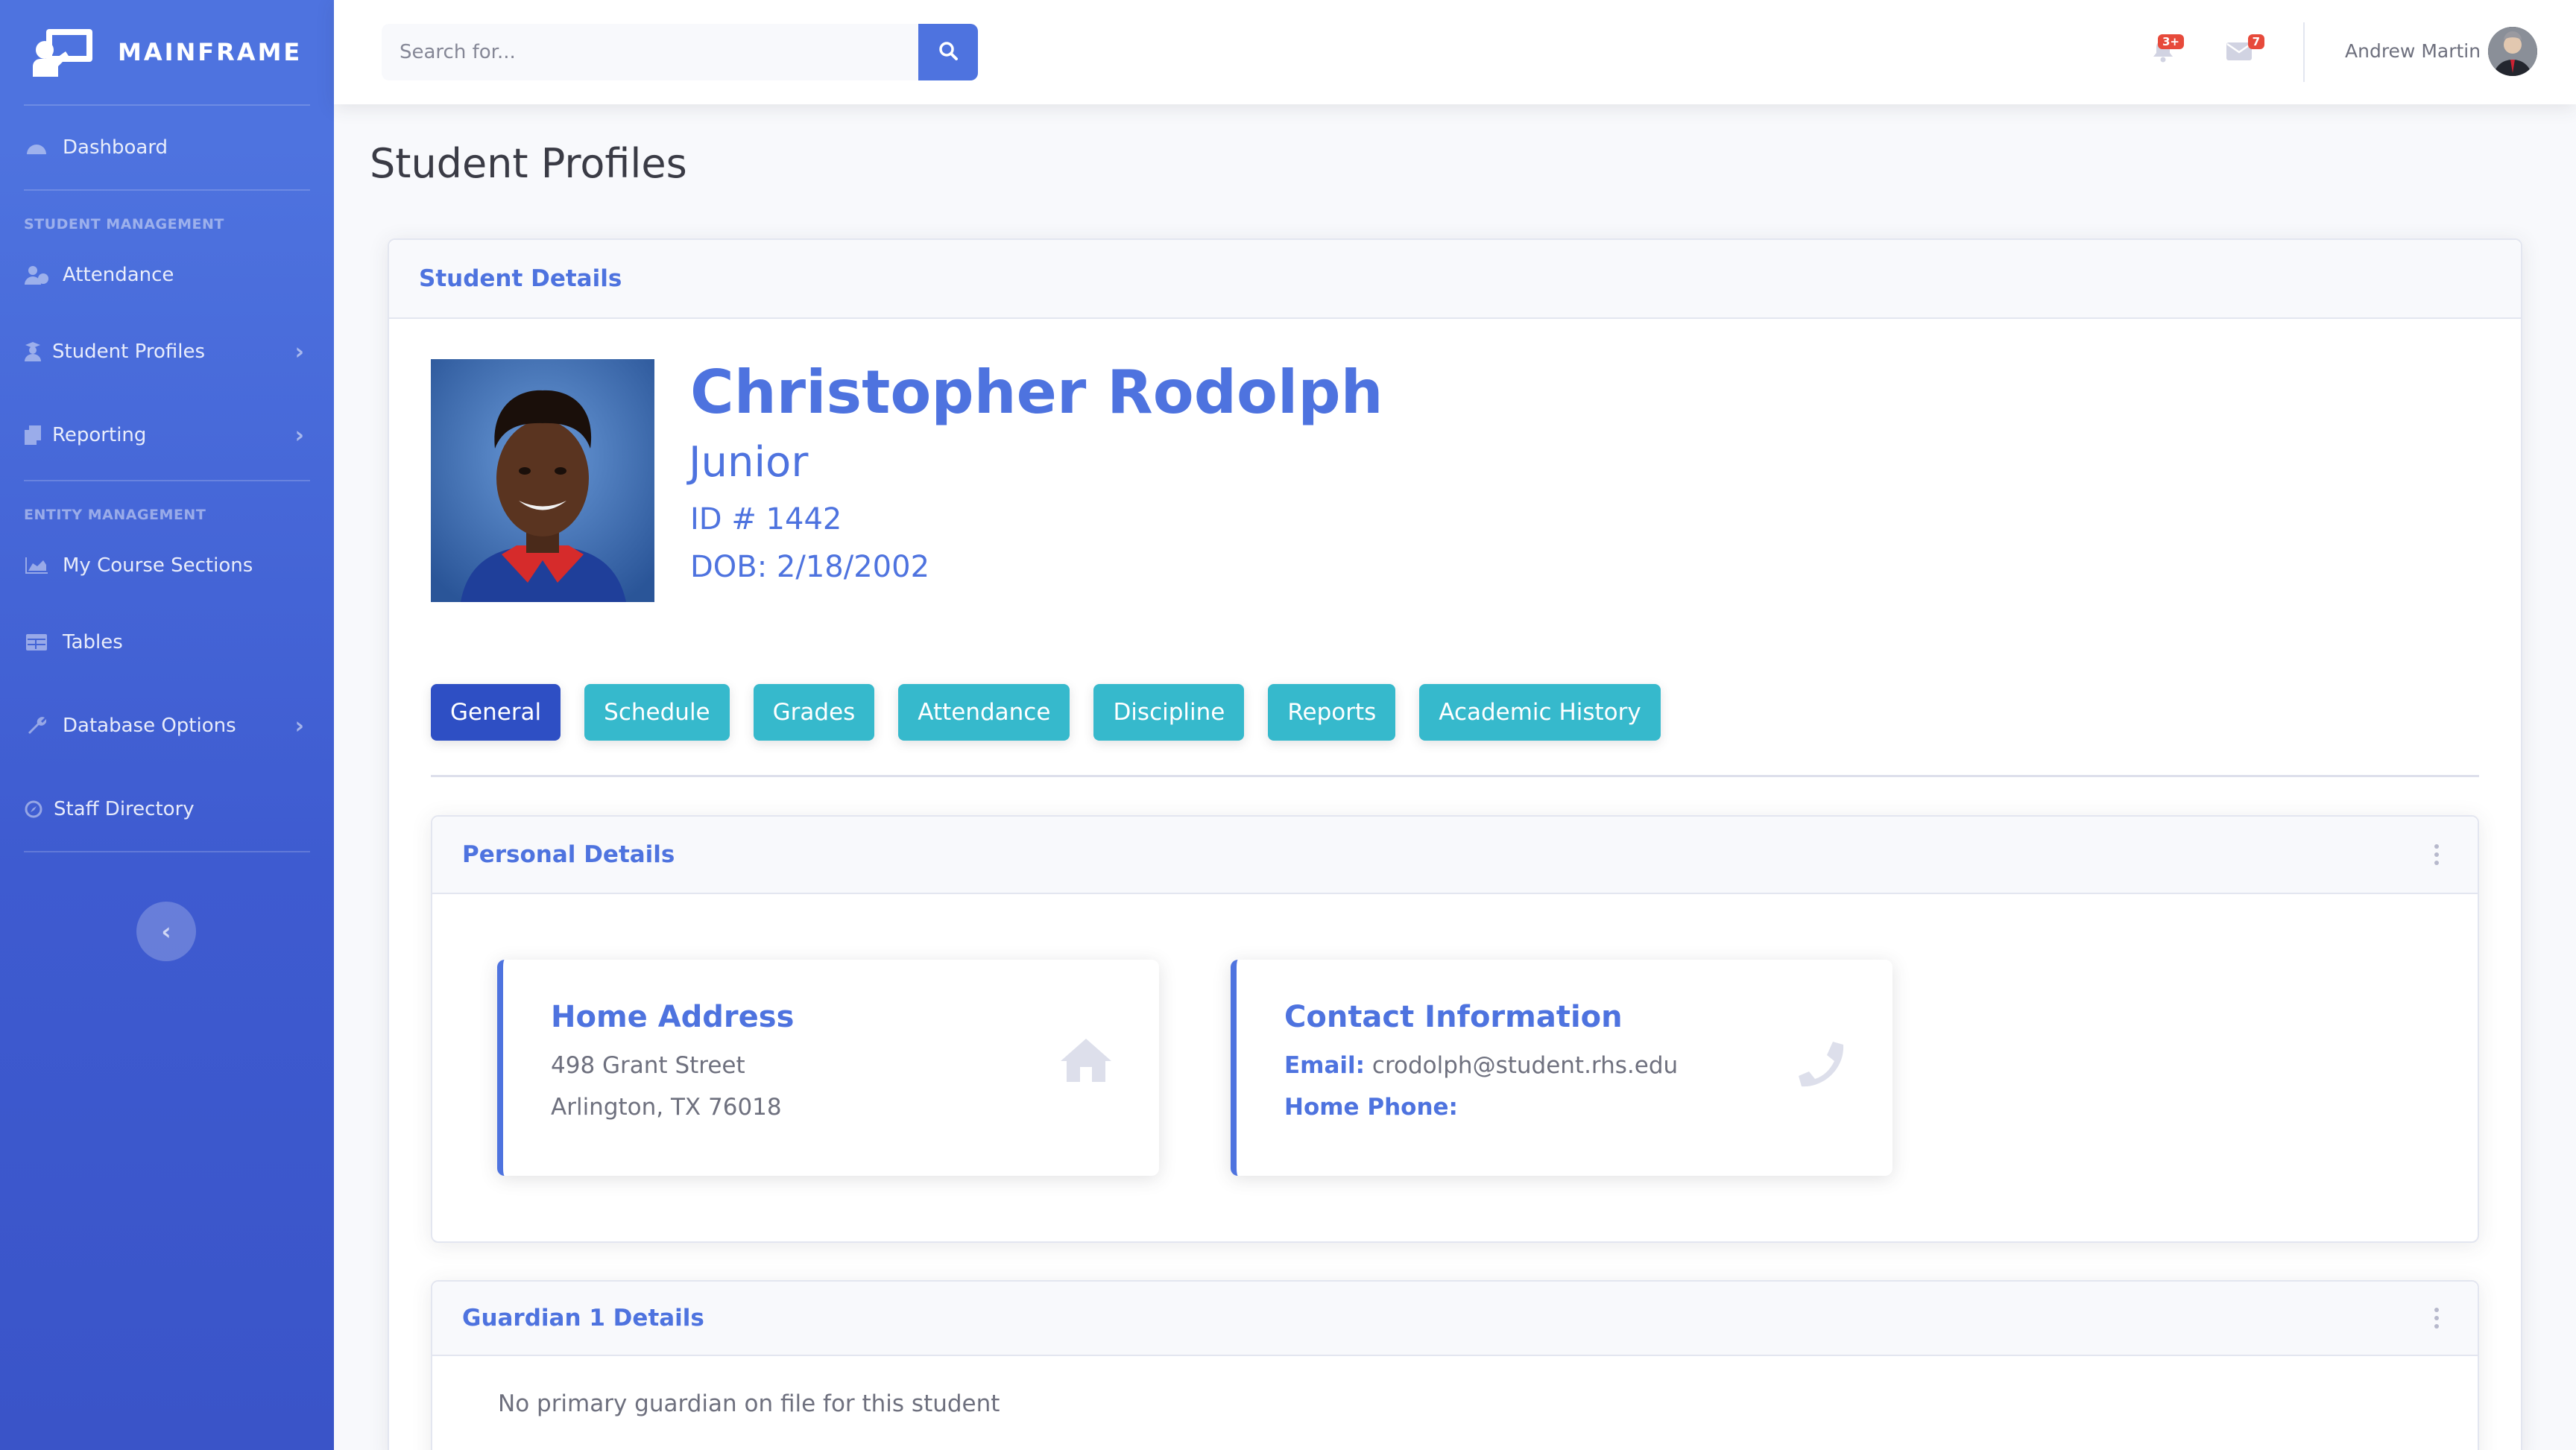 The width and height of the screenshot is (2576, 1450). Describe the element at coordinates (569, 854) in the screenshot. I see `card-title: Personal Details` at that location.